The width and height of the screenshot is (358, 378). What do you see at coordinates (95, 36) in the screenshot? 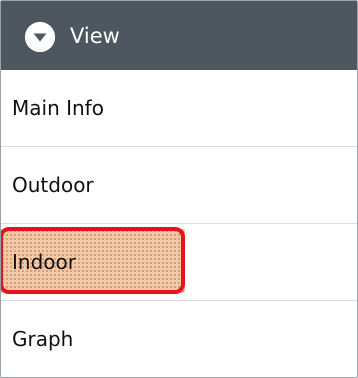
I see `menu-header-title: View` at bounding box center [95, 36].